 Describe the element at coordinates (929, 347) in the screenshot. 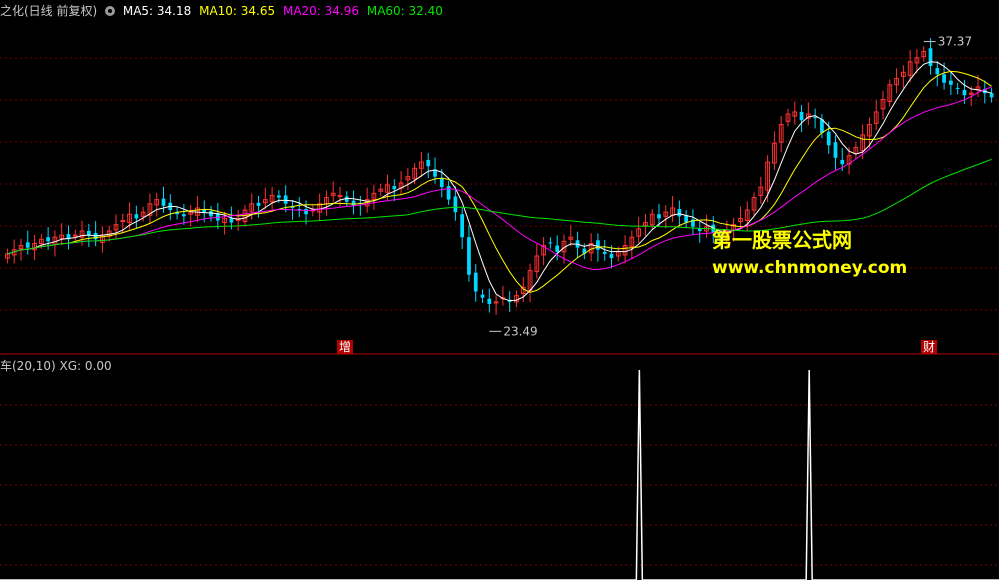

I see `event-marker-right: 财` at that location.